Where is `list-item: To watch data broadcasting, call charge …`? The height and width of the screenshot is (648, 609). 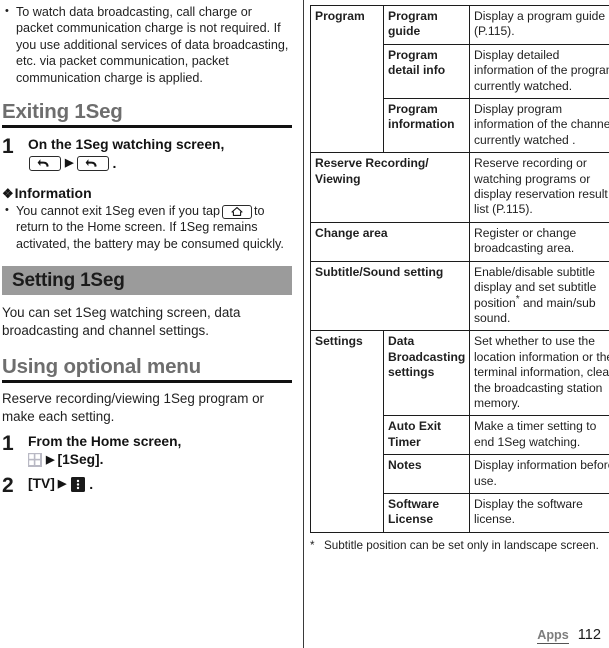 list-item: To watch data broadcasting, call charge … is located at coordinates (147, 44).